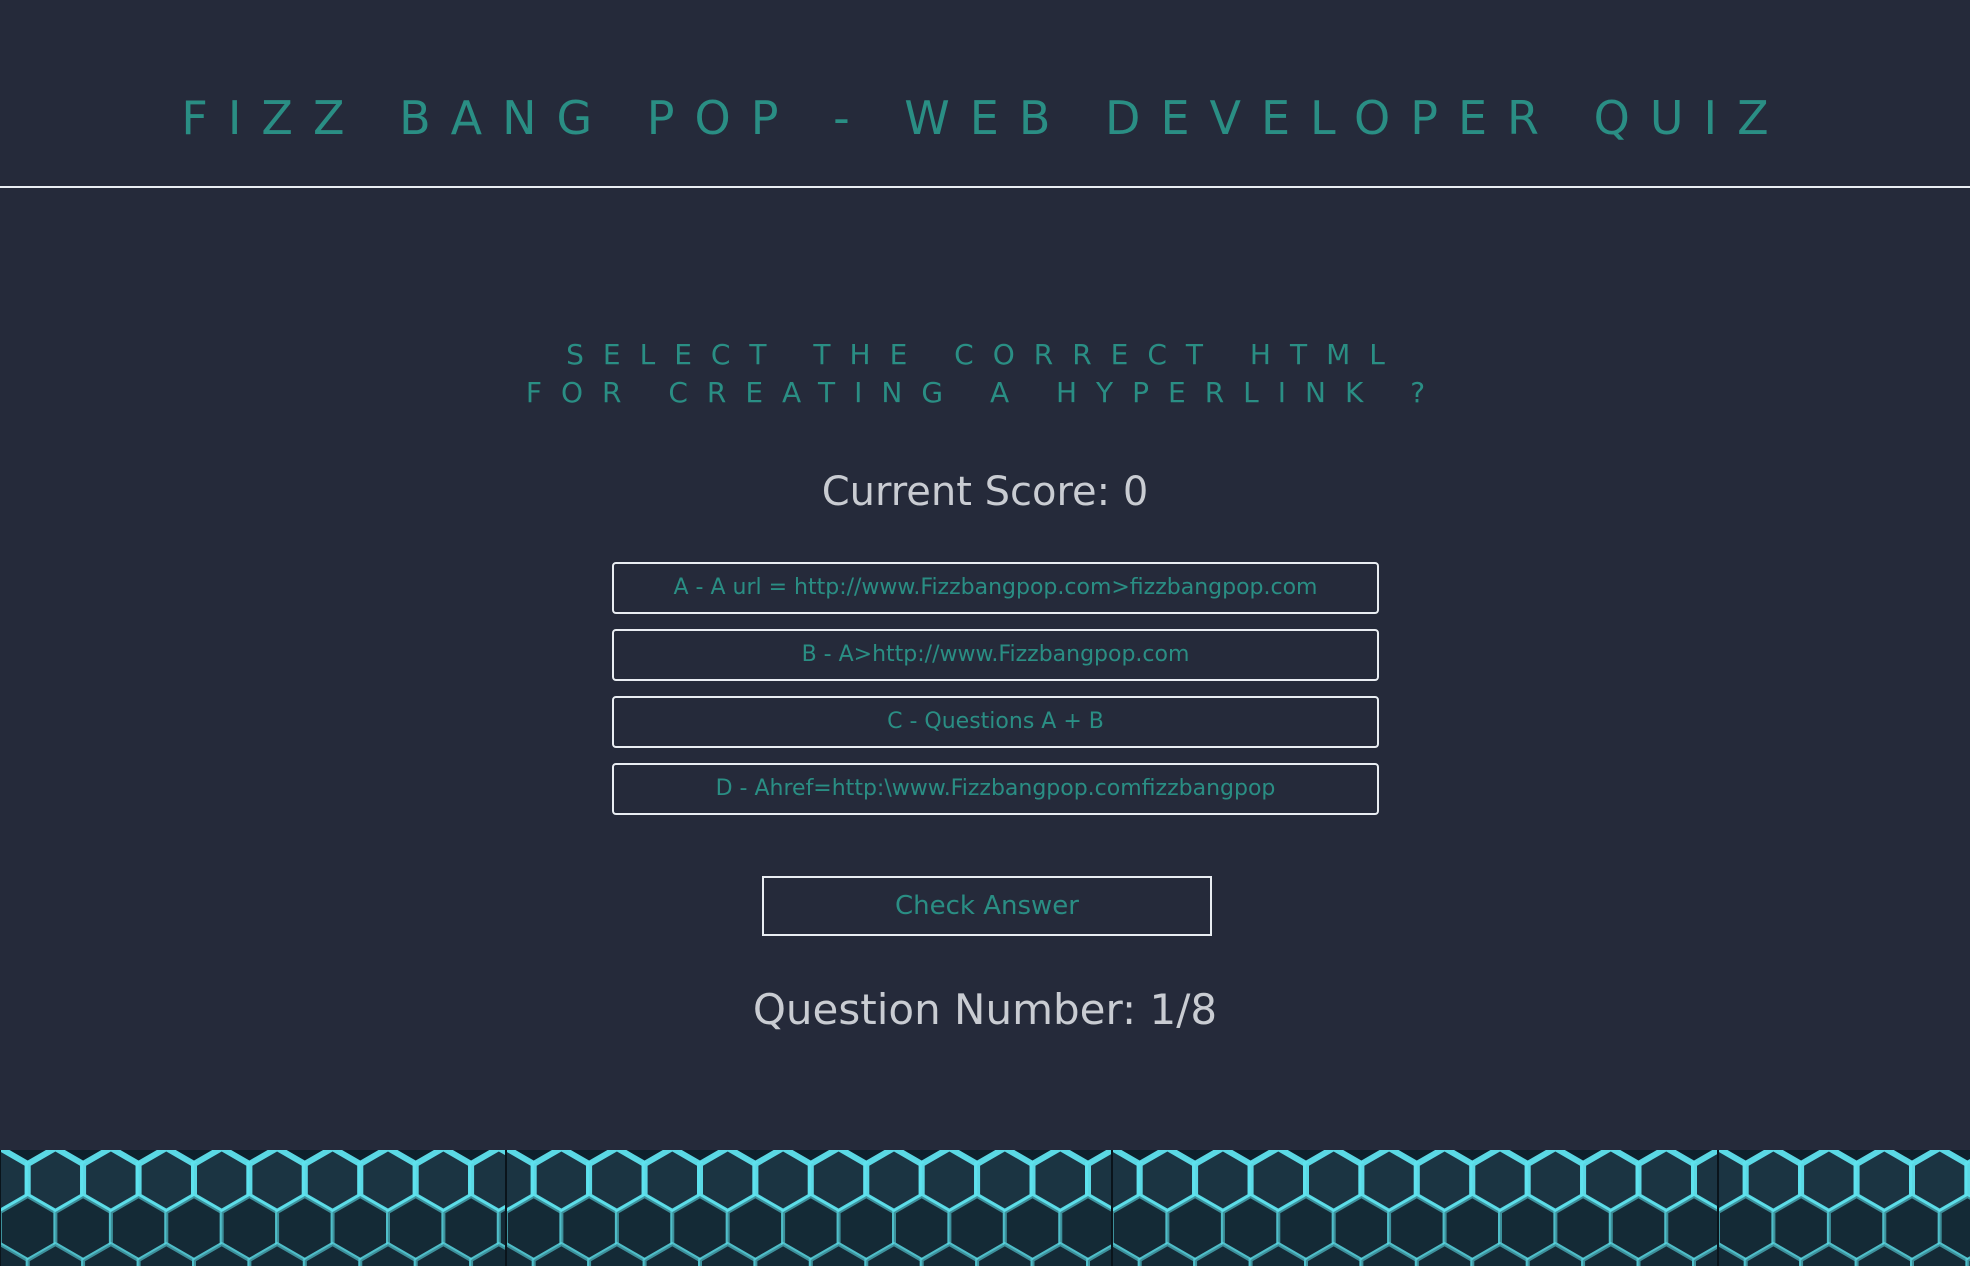  What do you see at coordinates (995, 655) in the screenshot?
I see `answer-option-b: B - A>http://www.Fizzbangpop.com` at bounding box center [995, 655].